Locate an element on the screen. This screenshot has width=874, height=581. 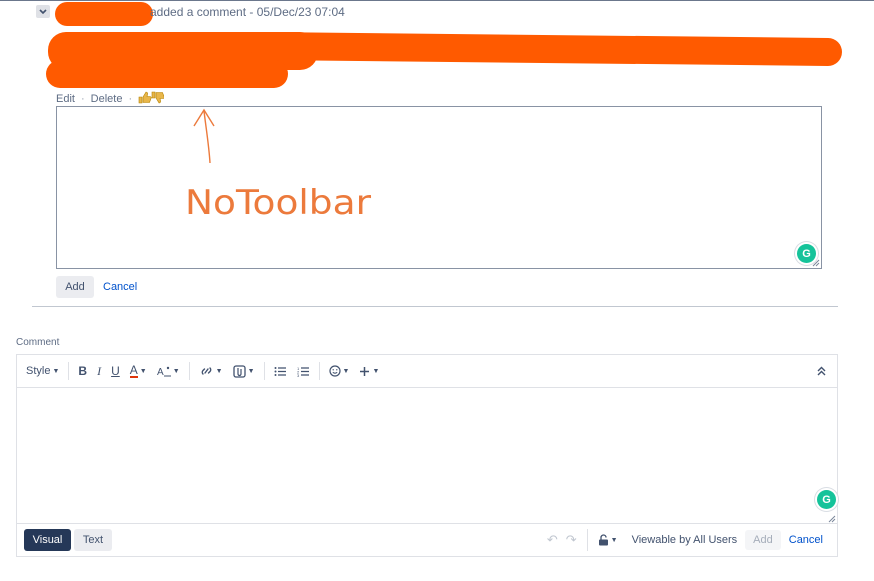
reaction-thumbs-icon is located at coordinates (151, 99).